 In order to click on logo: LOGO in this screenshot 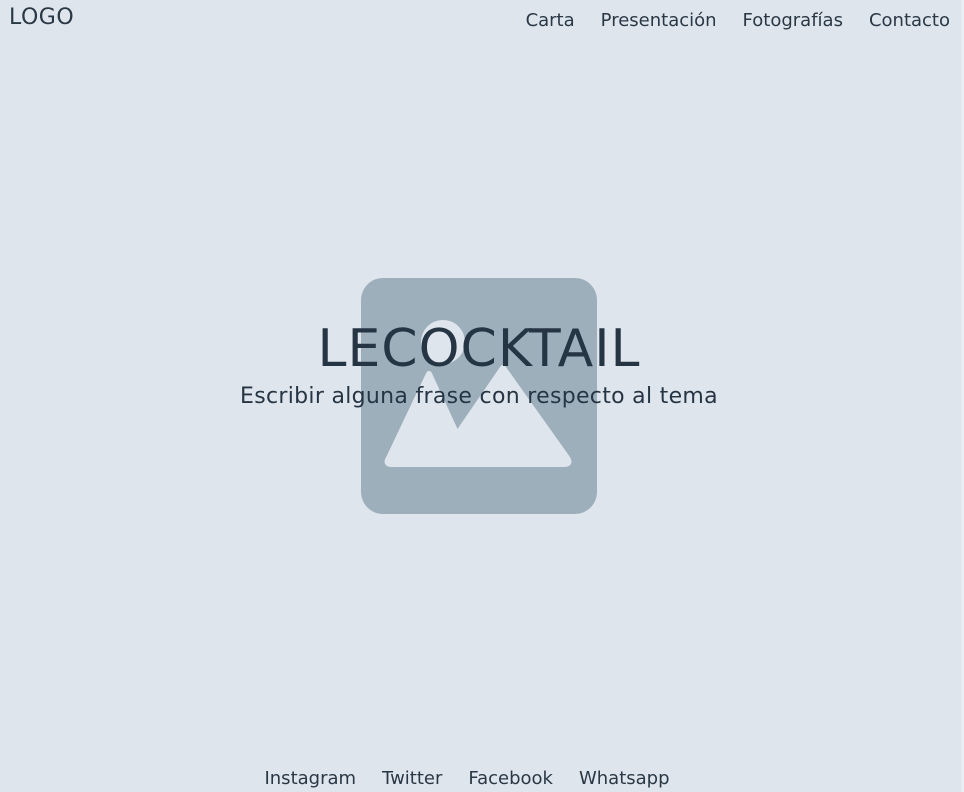, I will do `click(41, 17)`.